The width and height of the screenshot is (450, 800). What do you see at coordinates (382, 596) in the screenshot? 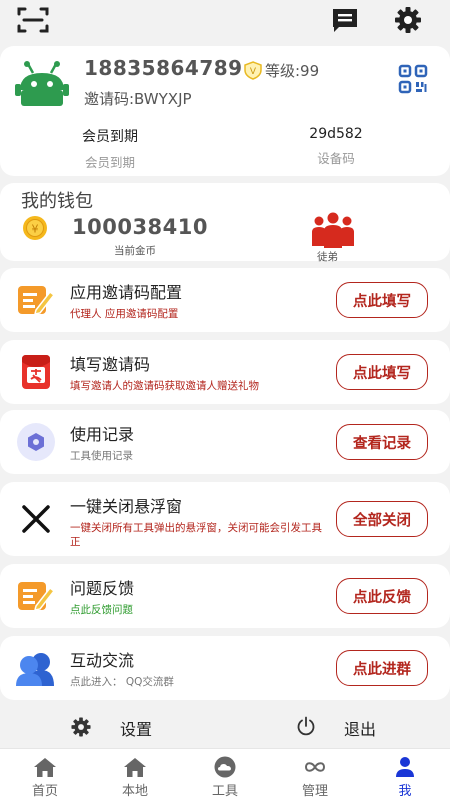
I see `feedback-button: 点此反馈` at bounding box center [382, 596].